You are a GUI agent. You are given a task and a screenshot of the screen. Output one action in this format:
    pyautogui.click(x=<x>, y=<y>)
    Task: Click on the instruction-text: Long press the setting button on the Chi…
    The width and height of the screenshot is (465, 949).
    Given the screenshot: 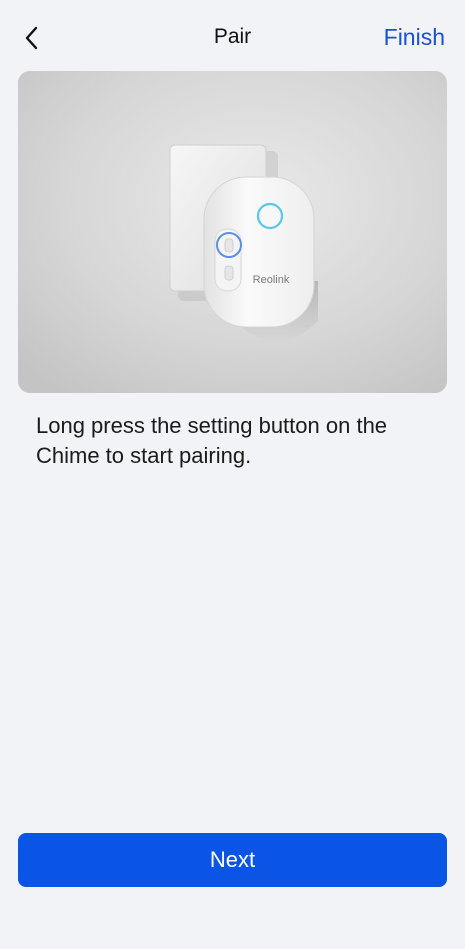 What is the action you would take?
    pyautogui.click(x=212, y=440)
    